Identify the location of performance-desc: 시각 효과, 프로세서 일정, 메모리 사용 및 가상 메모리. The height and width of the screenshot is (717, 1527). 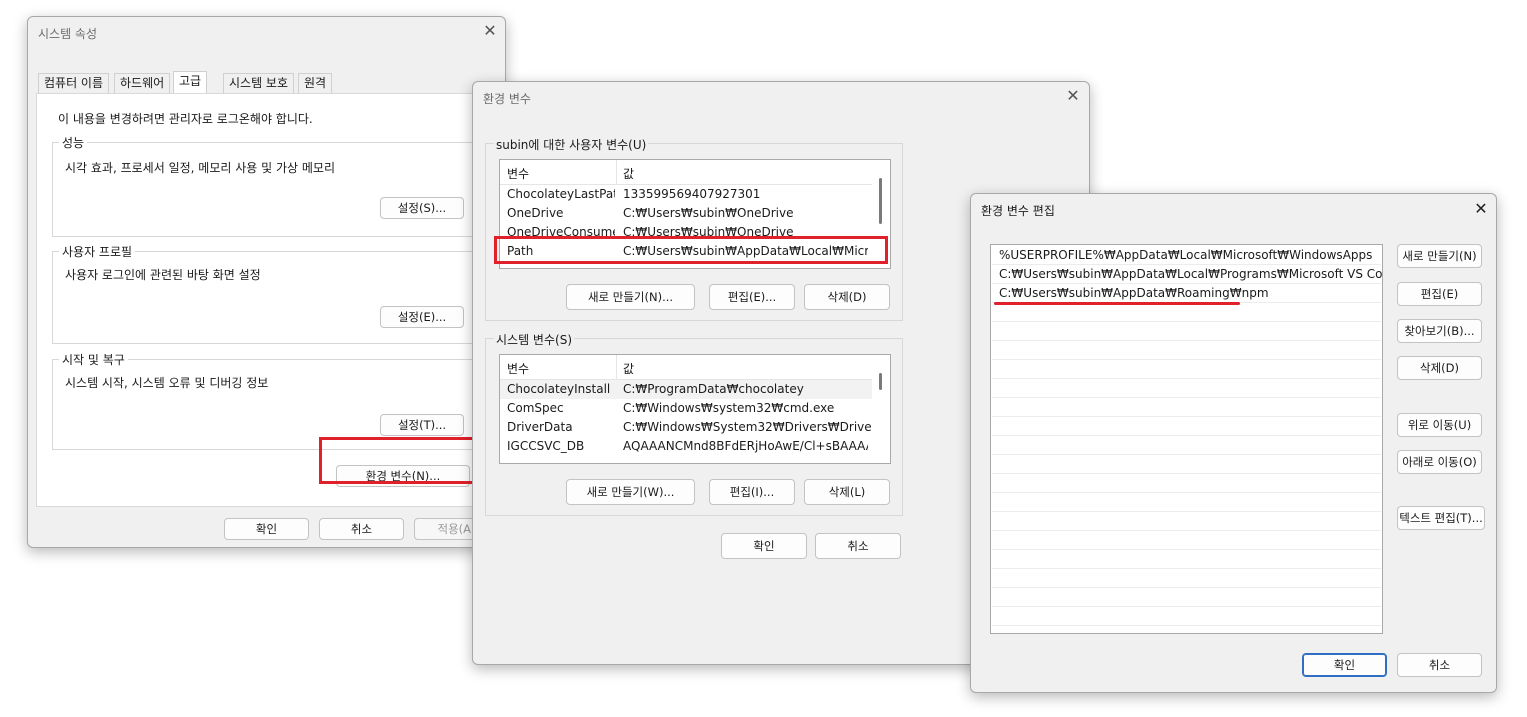
(200, 168).